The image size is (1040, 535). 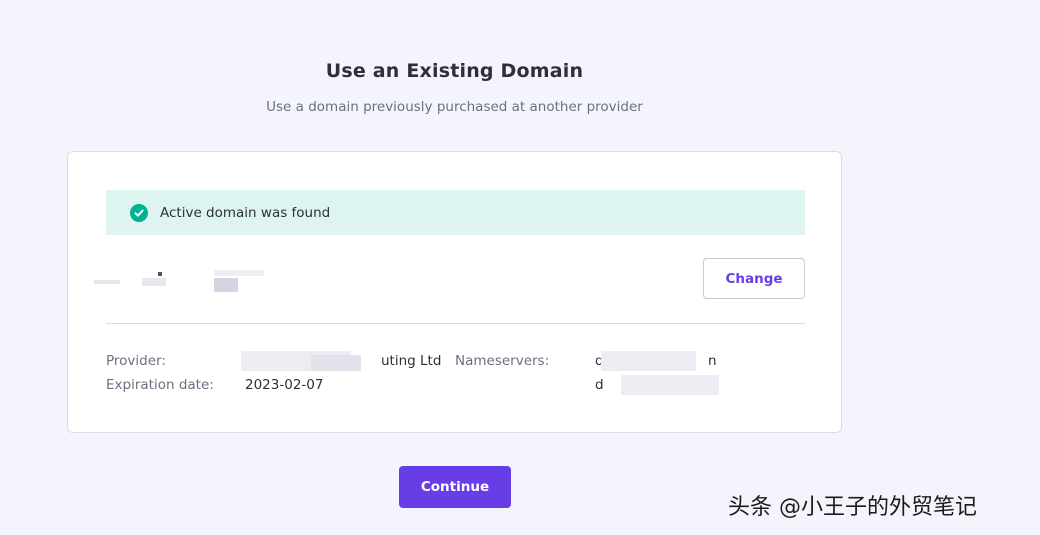 I want to click on provider-value-visible: uting Ltd, so click(x=411, y=361).